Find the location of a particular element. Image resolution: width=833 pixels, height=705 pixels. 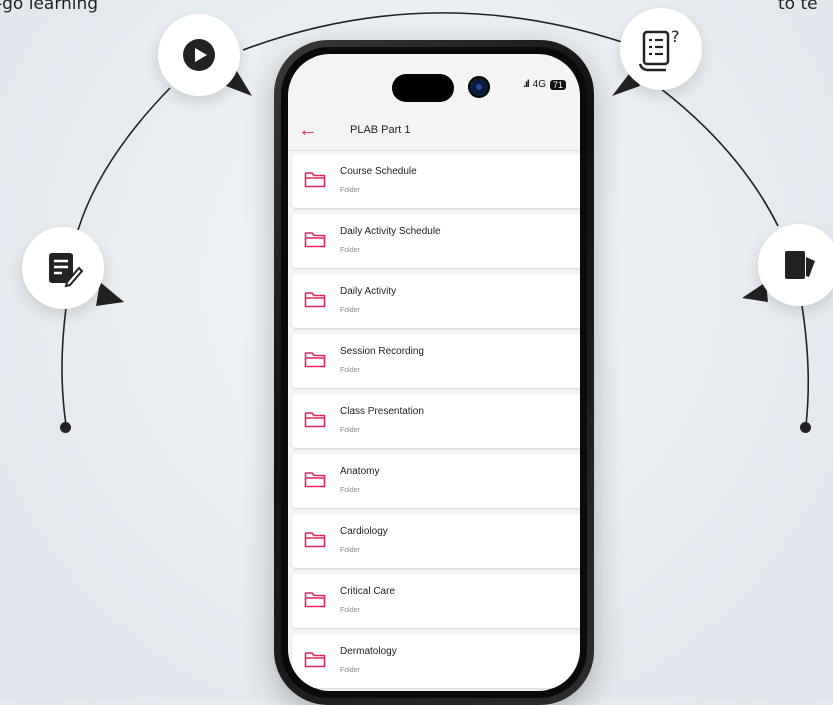

app-header: ← PLAB Part 1 is located at coordinates (434, 130).